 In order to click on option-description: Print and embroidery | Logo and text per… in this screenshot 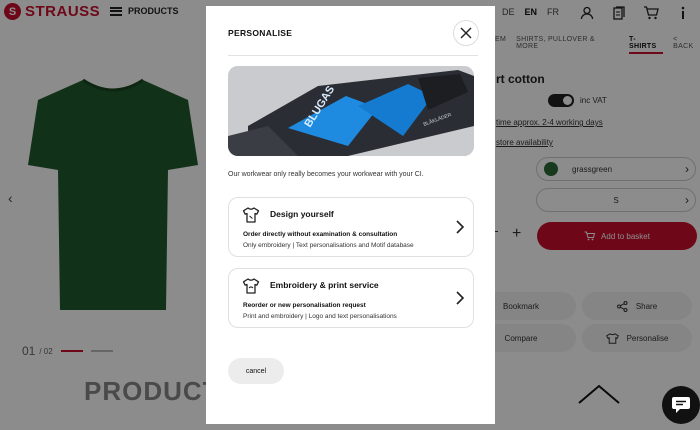, I will do `click(320, 316)`.